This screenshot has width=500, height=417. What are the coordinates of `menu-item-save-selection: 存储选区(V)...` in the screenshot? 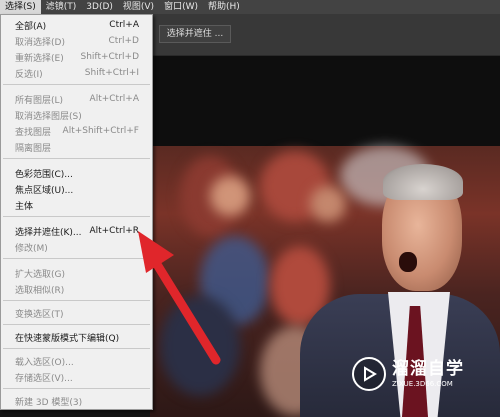 It's located at (76, 377).